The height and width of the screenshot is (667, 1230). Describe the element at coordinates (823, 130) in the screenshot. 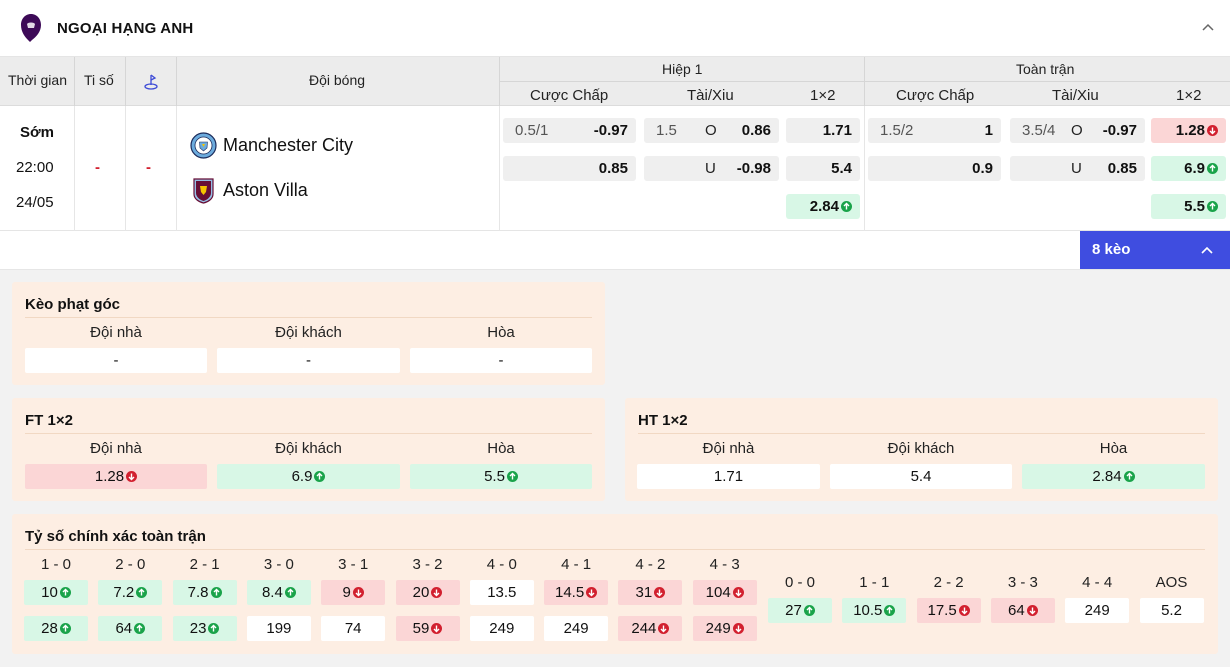

I see `h1-1x2-home: 1.71` at that location.